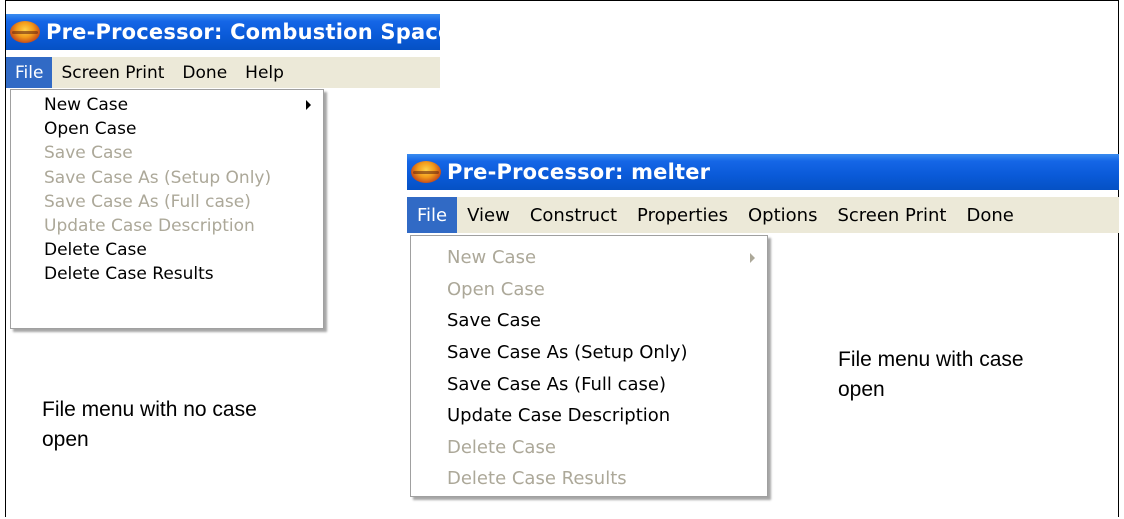 This screenshot has height=519, width=1124. I want to click on window-title-bar: Pre-Processor: melter, so click(763, 172).